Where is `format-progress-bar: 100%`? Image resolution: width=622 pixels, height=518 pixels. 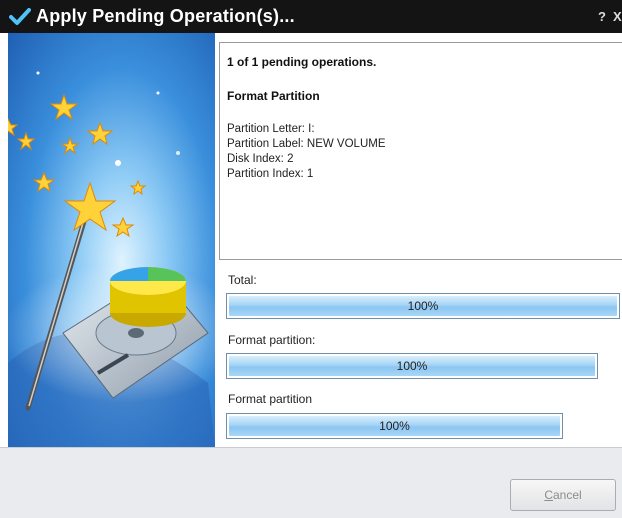 format-progress-bar: 100% is located at coordinates (412, 366).